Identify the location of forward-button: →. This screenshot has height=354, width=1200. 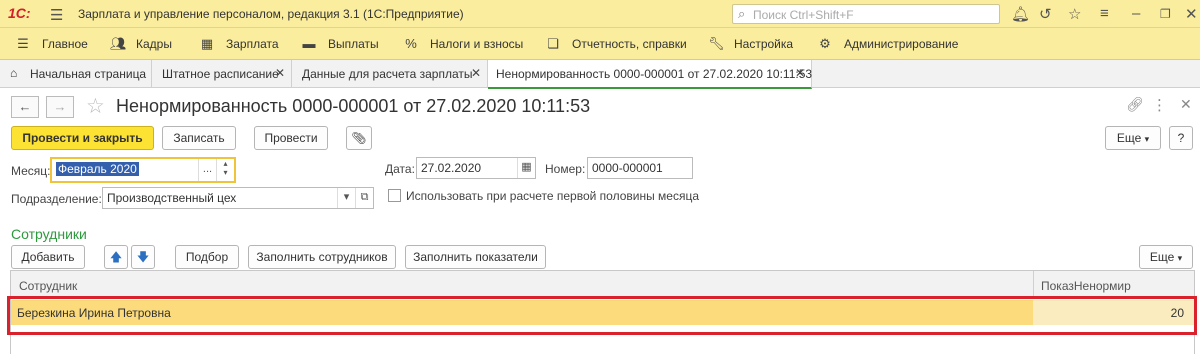
(60, 107).